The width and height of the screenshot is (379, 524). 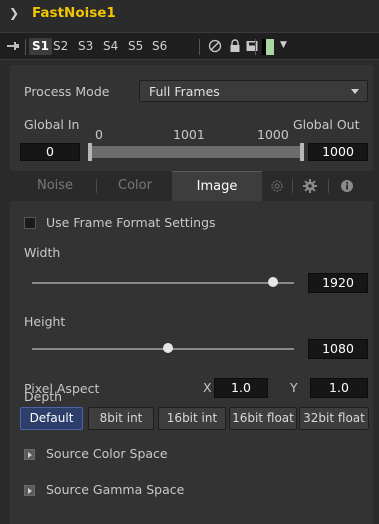 I want to click on width-label: Width, so click(x=42, y=252).